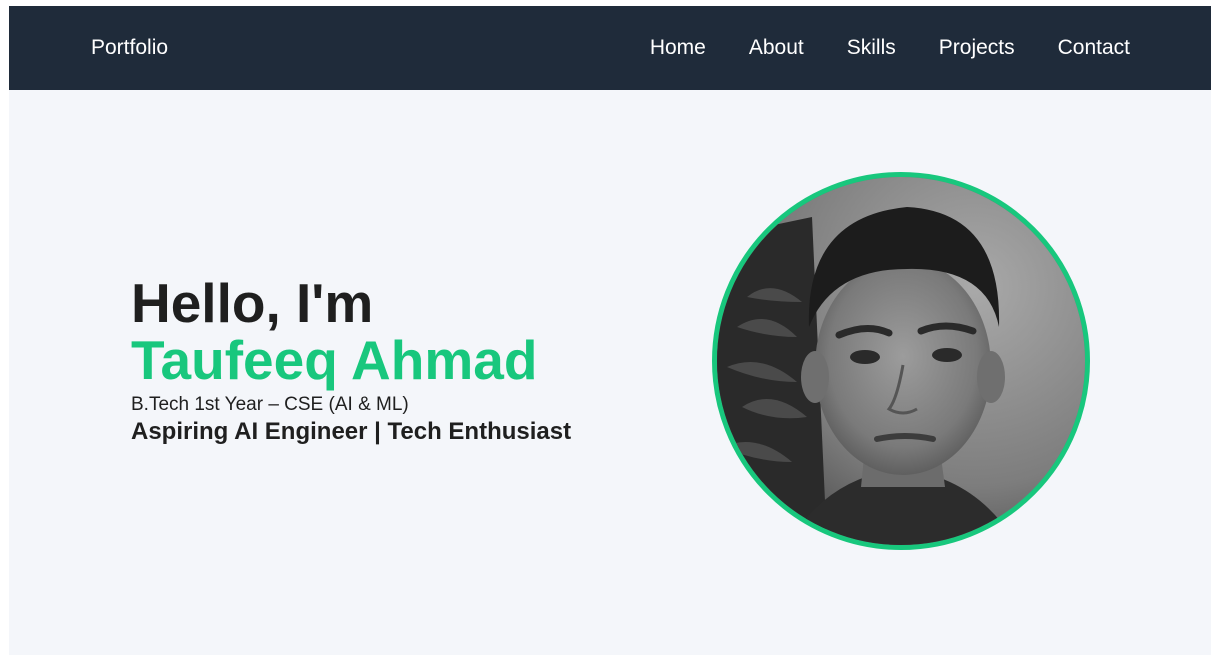 The image size is (1211, 660). Describe the element at coordinates (270, 404) in the screenshot. I see `hero-degree: B.Tech 1st Year – CSE (AI & ML)` at that location.